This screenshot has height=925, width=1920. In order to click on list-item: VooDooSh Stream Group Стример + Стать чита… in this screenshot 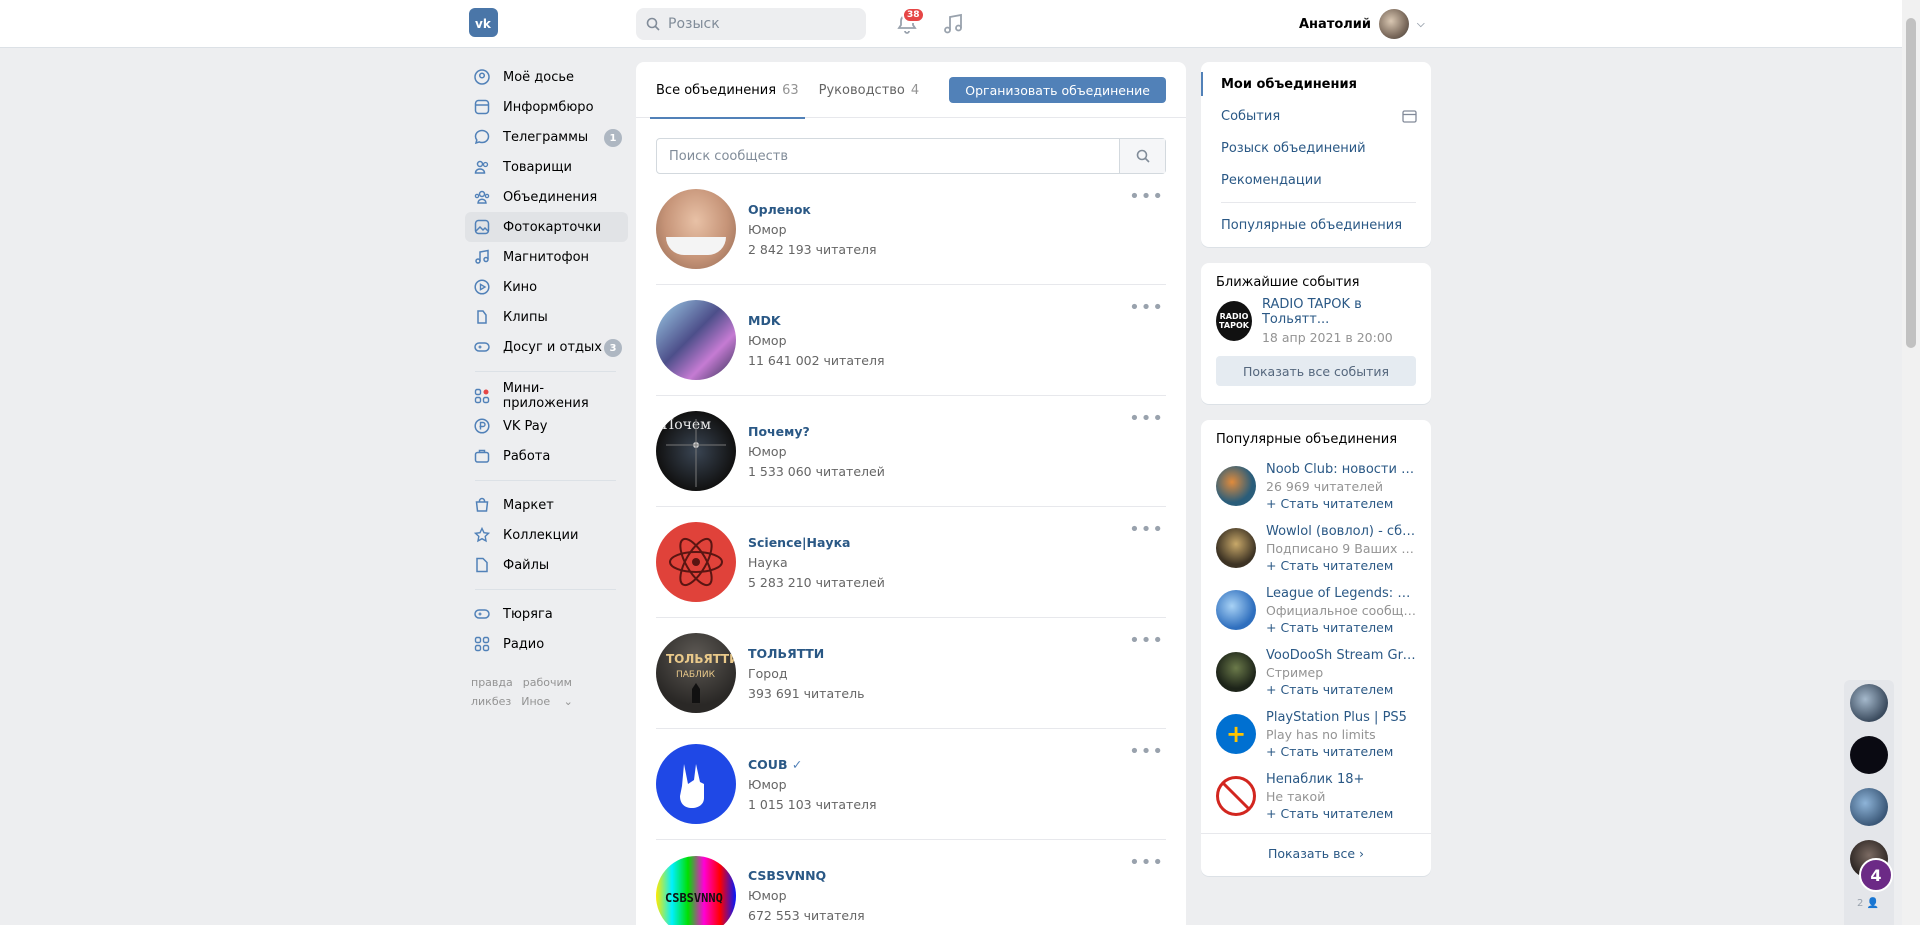, I will do `click(1316, 672)`.